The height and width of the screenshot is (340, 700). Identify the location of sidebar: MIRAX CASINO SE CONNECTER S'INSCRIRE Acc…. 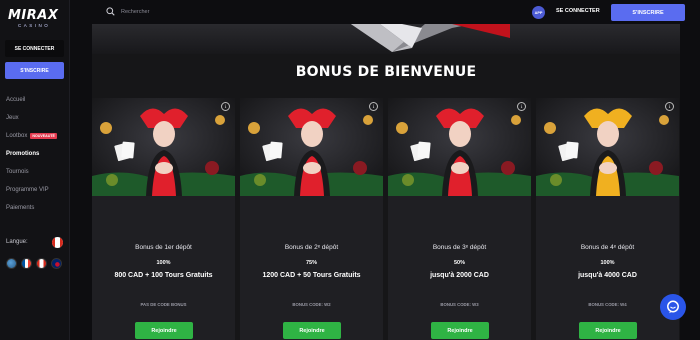
(35, 170).